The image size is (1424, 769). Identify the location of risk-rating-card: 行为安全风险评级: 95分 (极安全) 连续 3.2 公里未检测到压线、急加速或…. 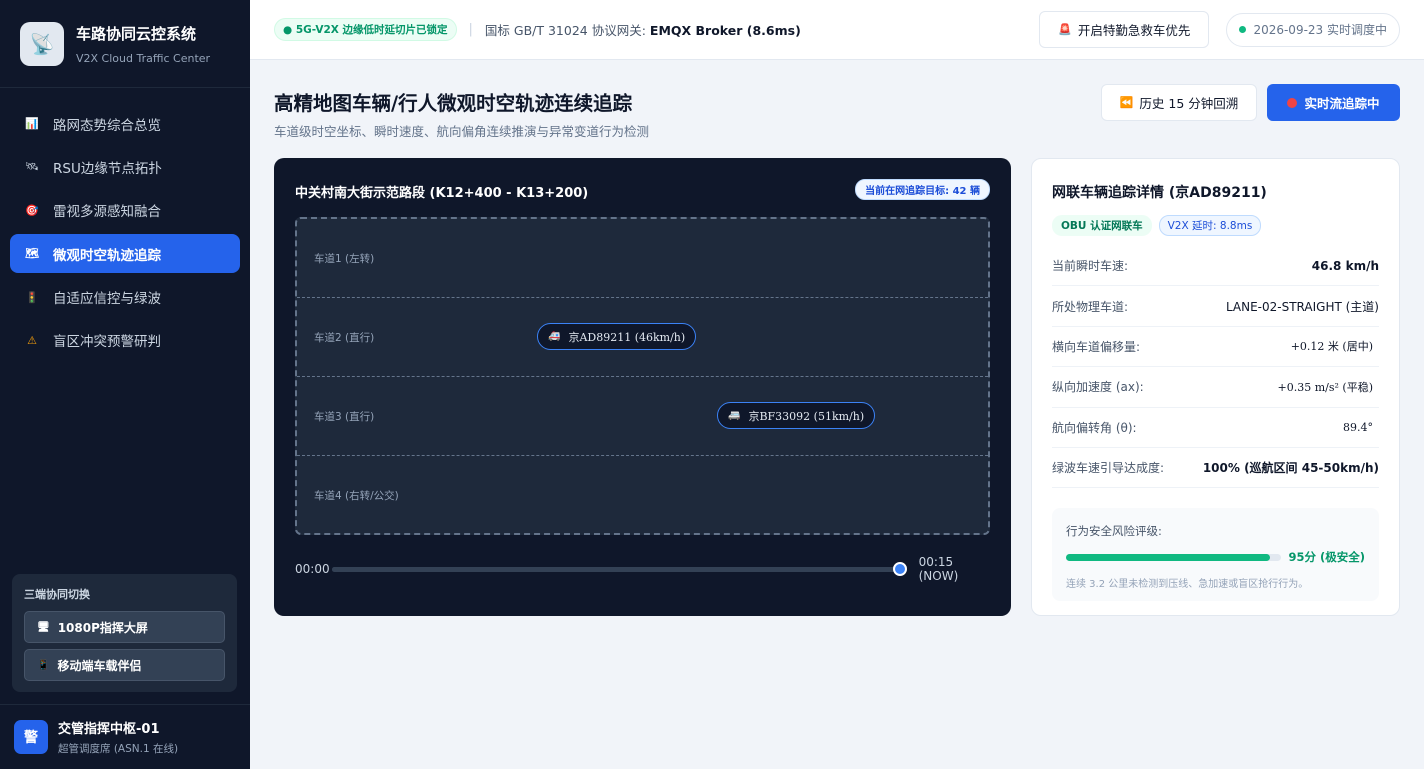
(1215, 555).